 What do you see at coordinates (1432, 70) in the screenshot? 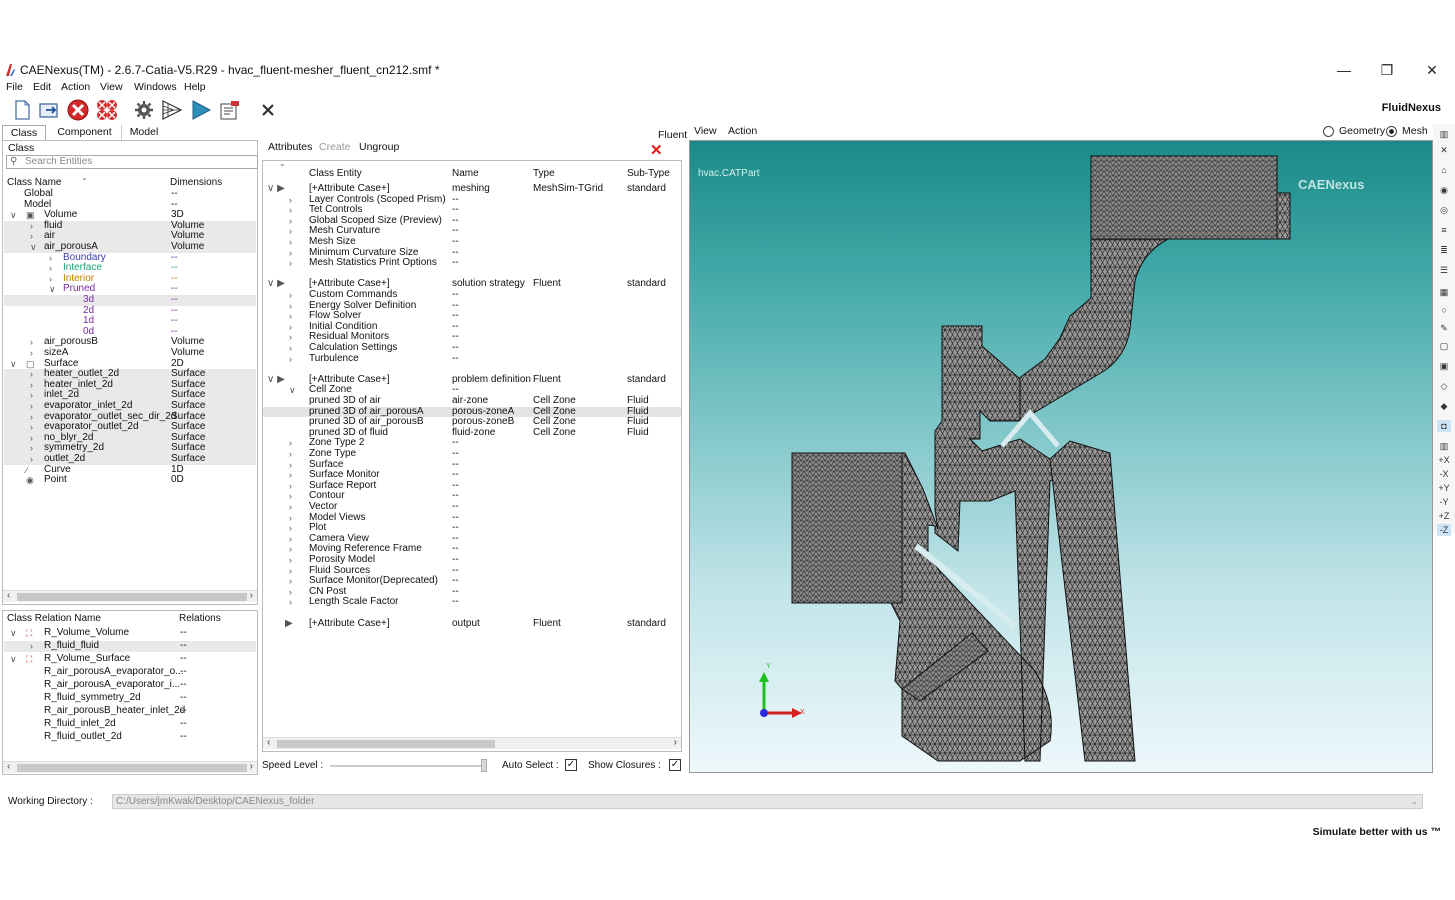
I see `close-window-button: ✕` at bounding box center [1432, 70].